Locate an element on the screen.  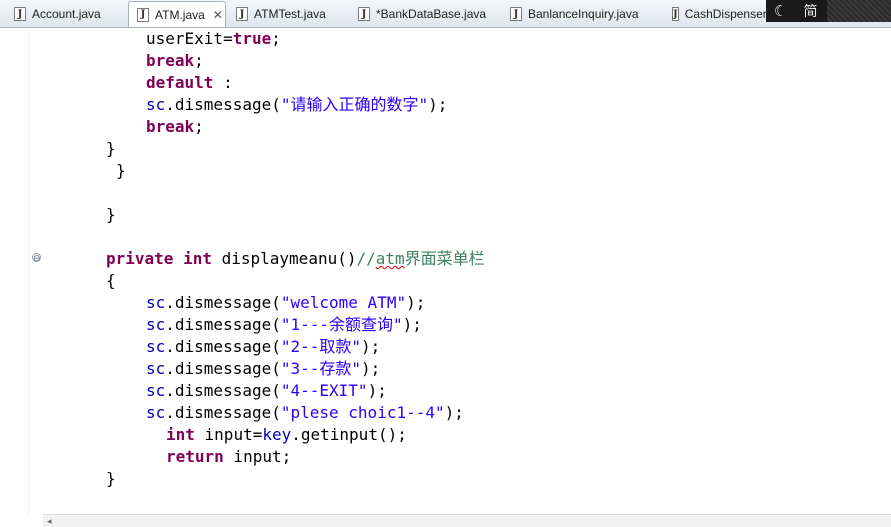
horizontal-scrollbar: ◂ is located at coordinates (467, 520).